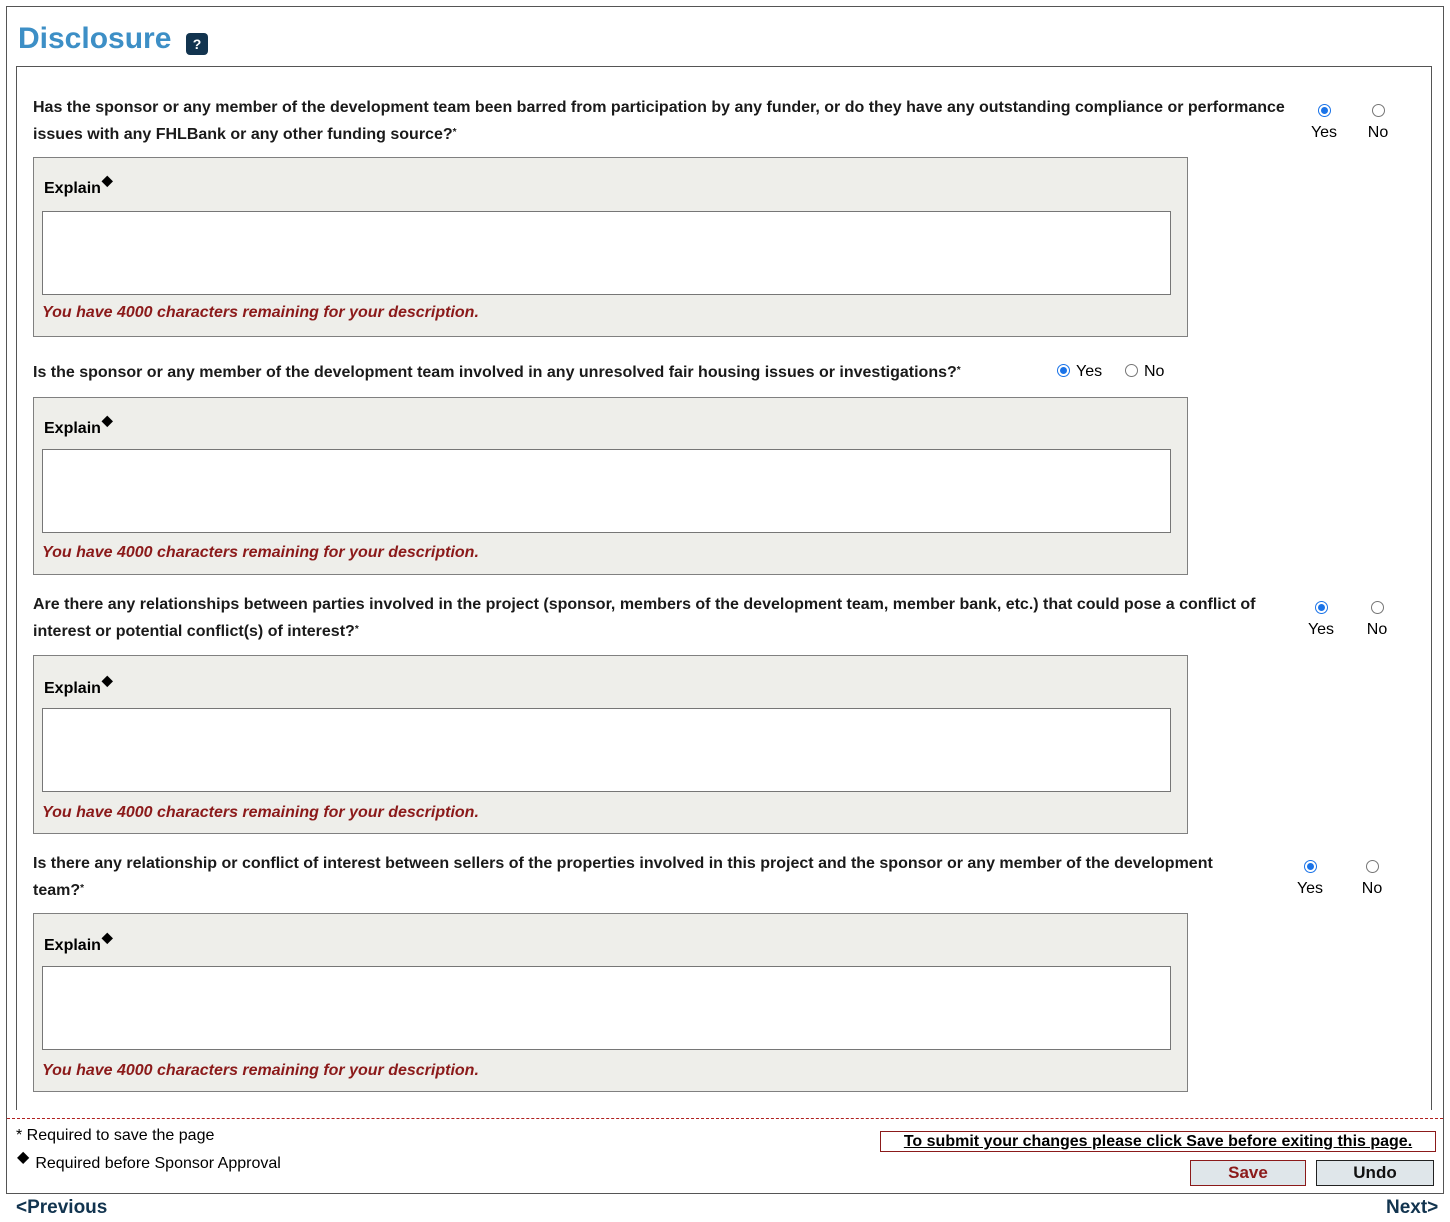 The height and width of the screenshot is (1222, 1450). Describe the element at coordinates (197, 44) in the screenshot. I see `help-icon: ?` at that location.